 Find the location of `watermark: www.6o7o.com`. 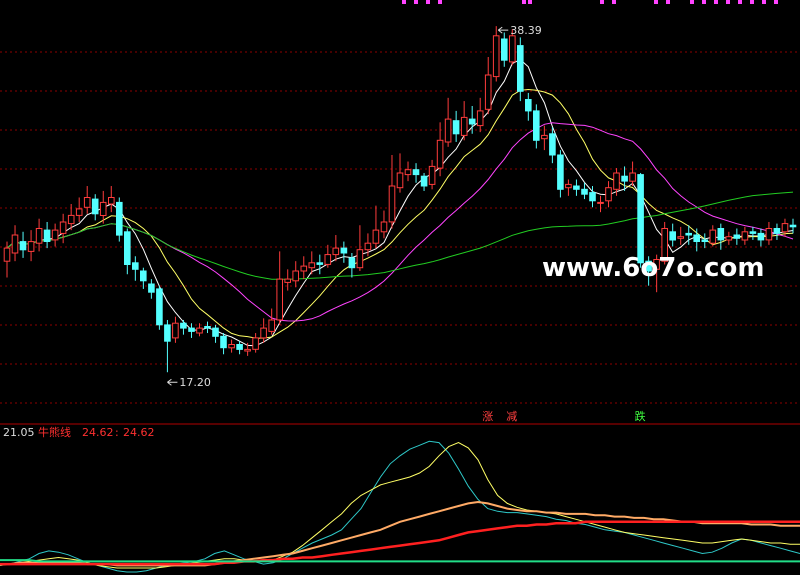

watermark: www.6o7o.com is located at coordinates (653, 268).